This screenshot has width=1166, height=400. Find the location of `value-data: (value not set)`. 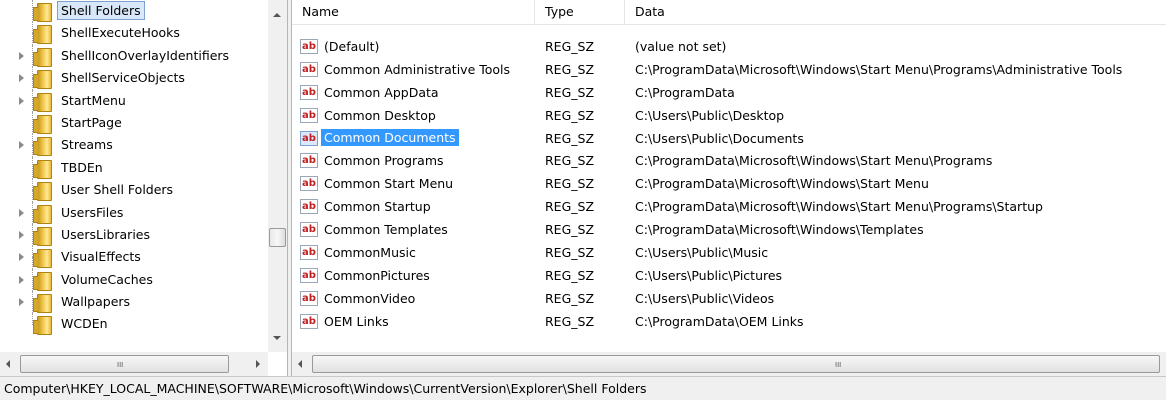

value-data: (value not set) is located at coordinates (681, 46).